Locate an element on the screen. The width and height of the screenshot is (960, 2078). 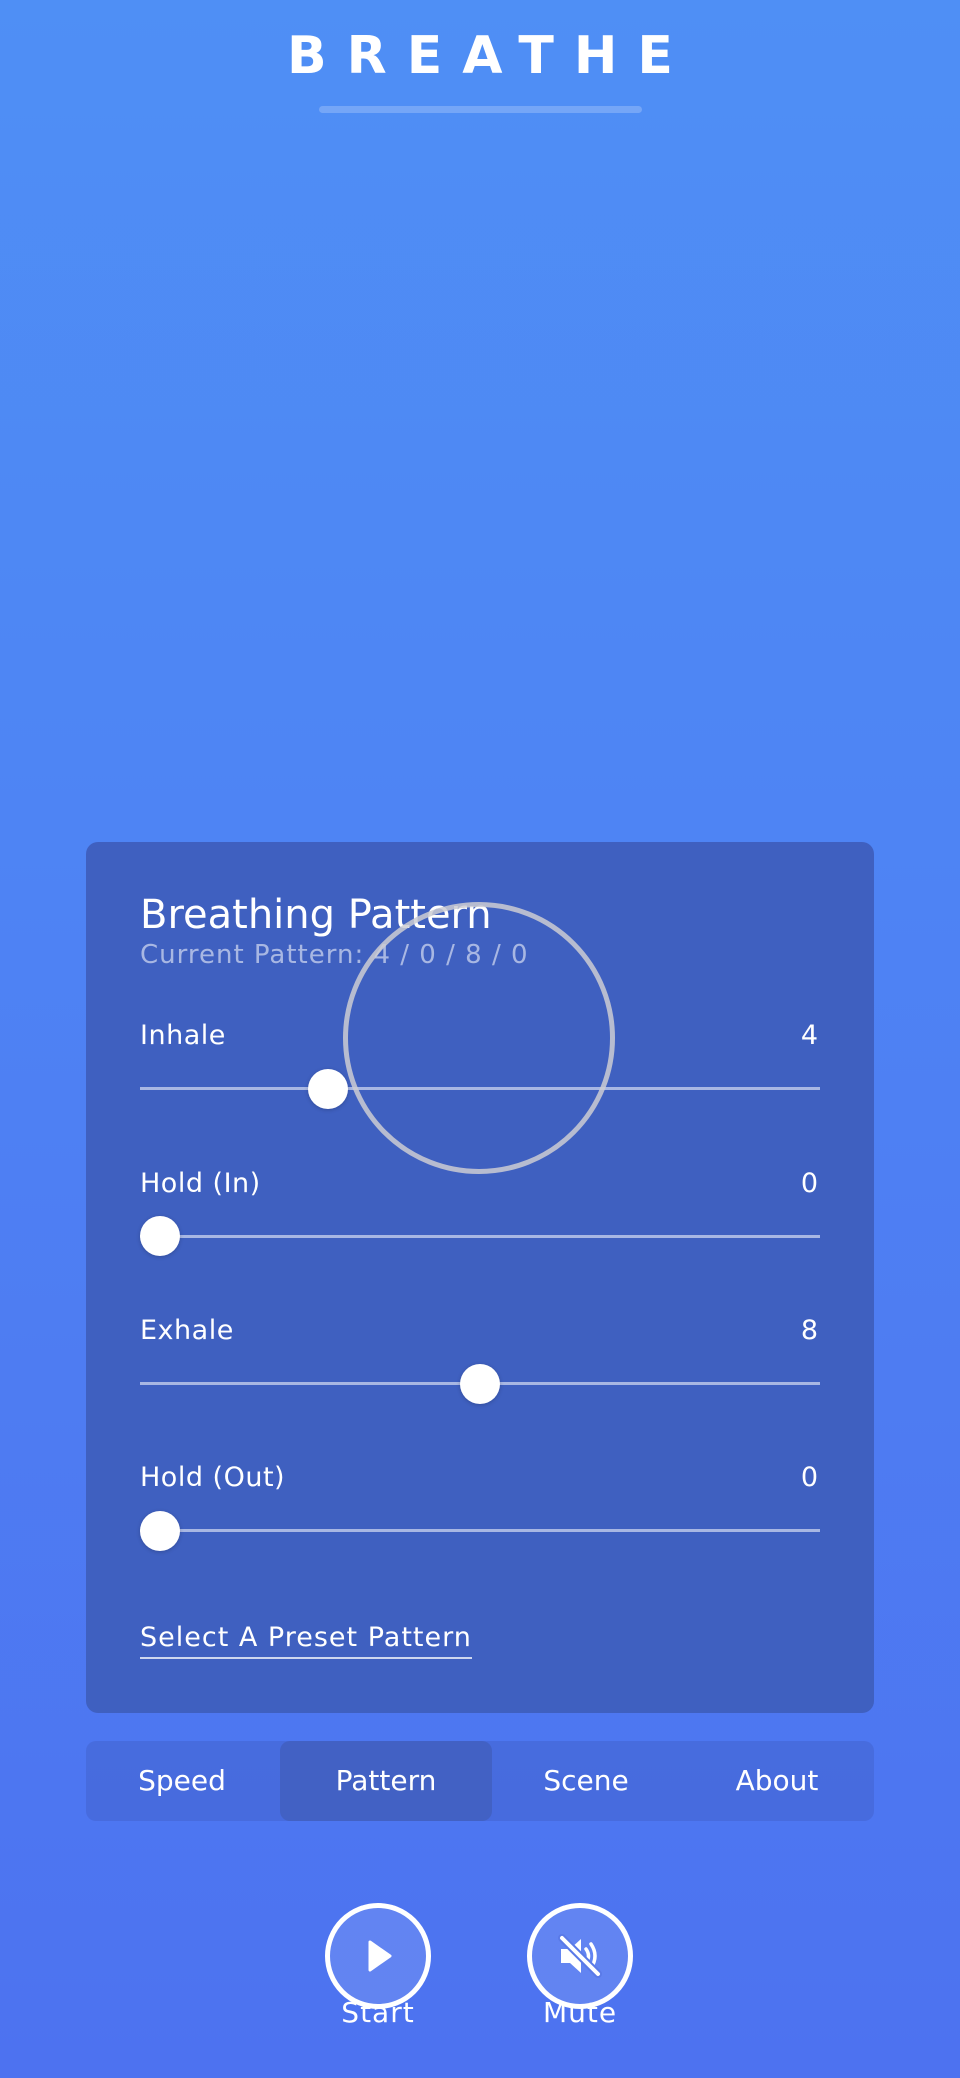
hold-in-slider-track is located at coordinates (480, 1236).